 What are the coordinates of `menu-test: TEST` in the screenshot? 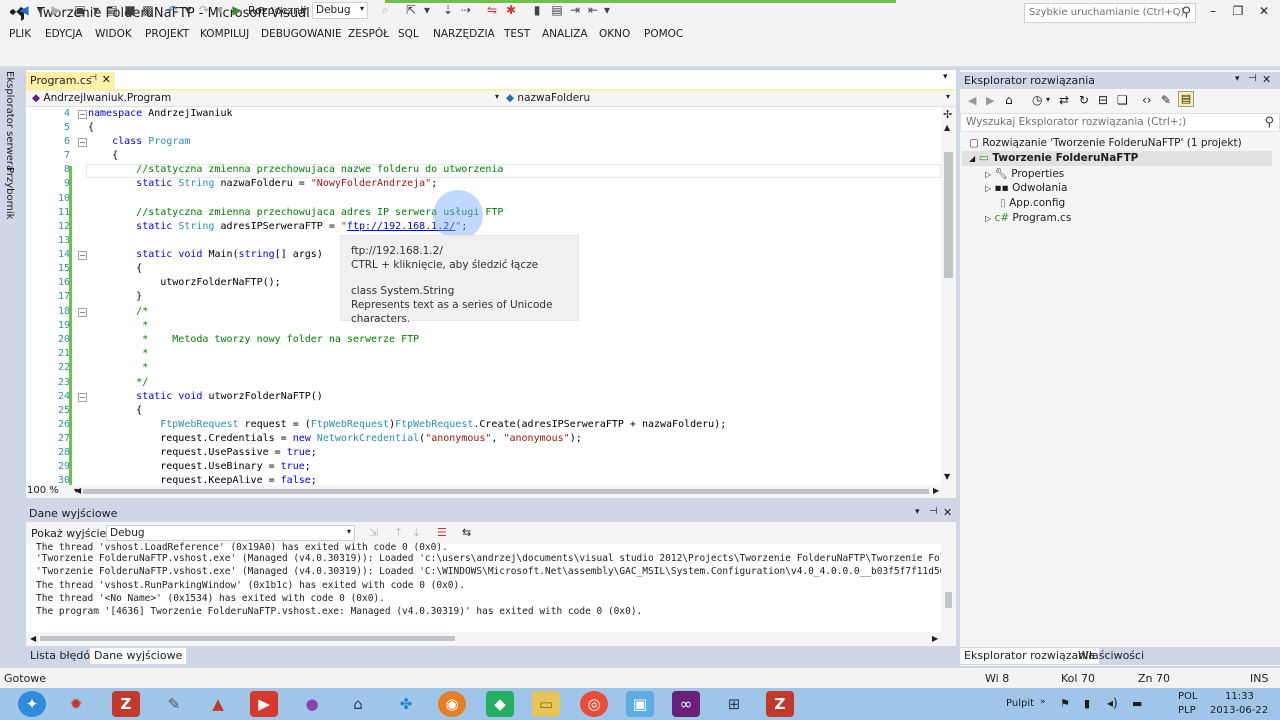 It's located at (517, 34).